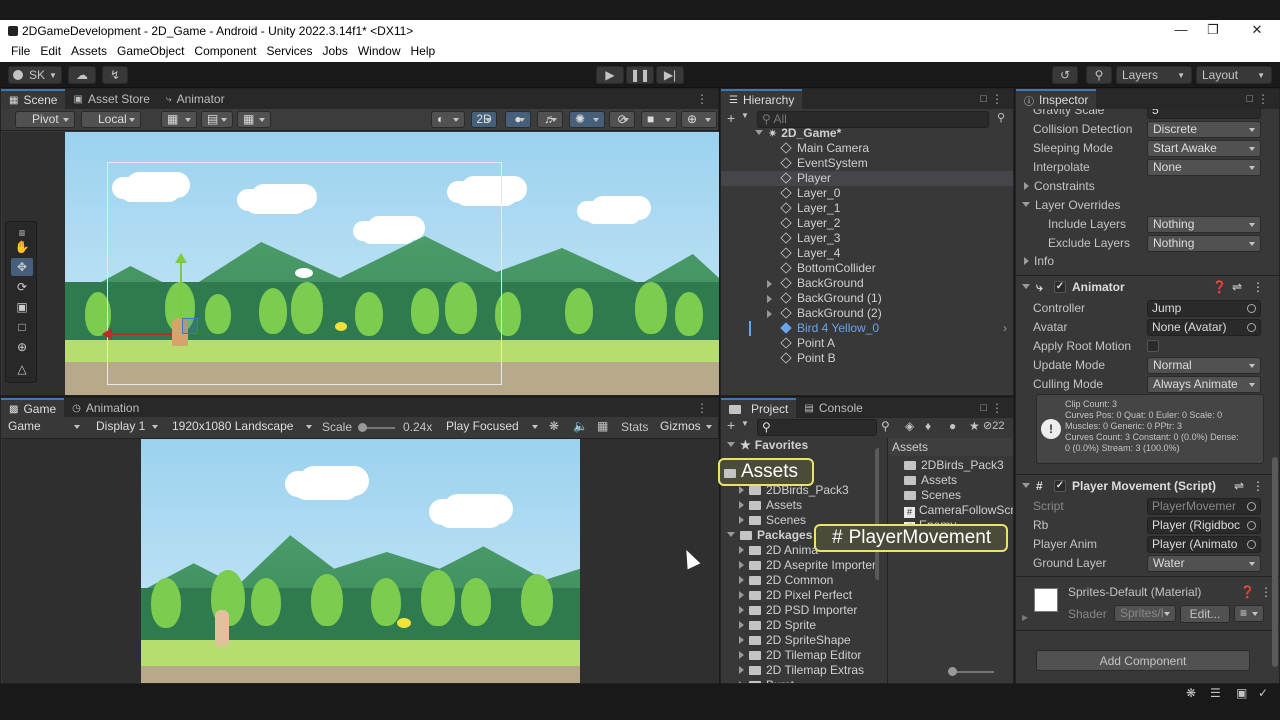 The image size is (1280, 720). Describe the element at coordinates (974, 426) in the screenshot. I see `star-icon: ★` at that location.